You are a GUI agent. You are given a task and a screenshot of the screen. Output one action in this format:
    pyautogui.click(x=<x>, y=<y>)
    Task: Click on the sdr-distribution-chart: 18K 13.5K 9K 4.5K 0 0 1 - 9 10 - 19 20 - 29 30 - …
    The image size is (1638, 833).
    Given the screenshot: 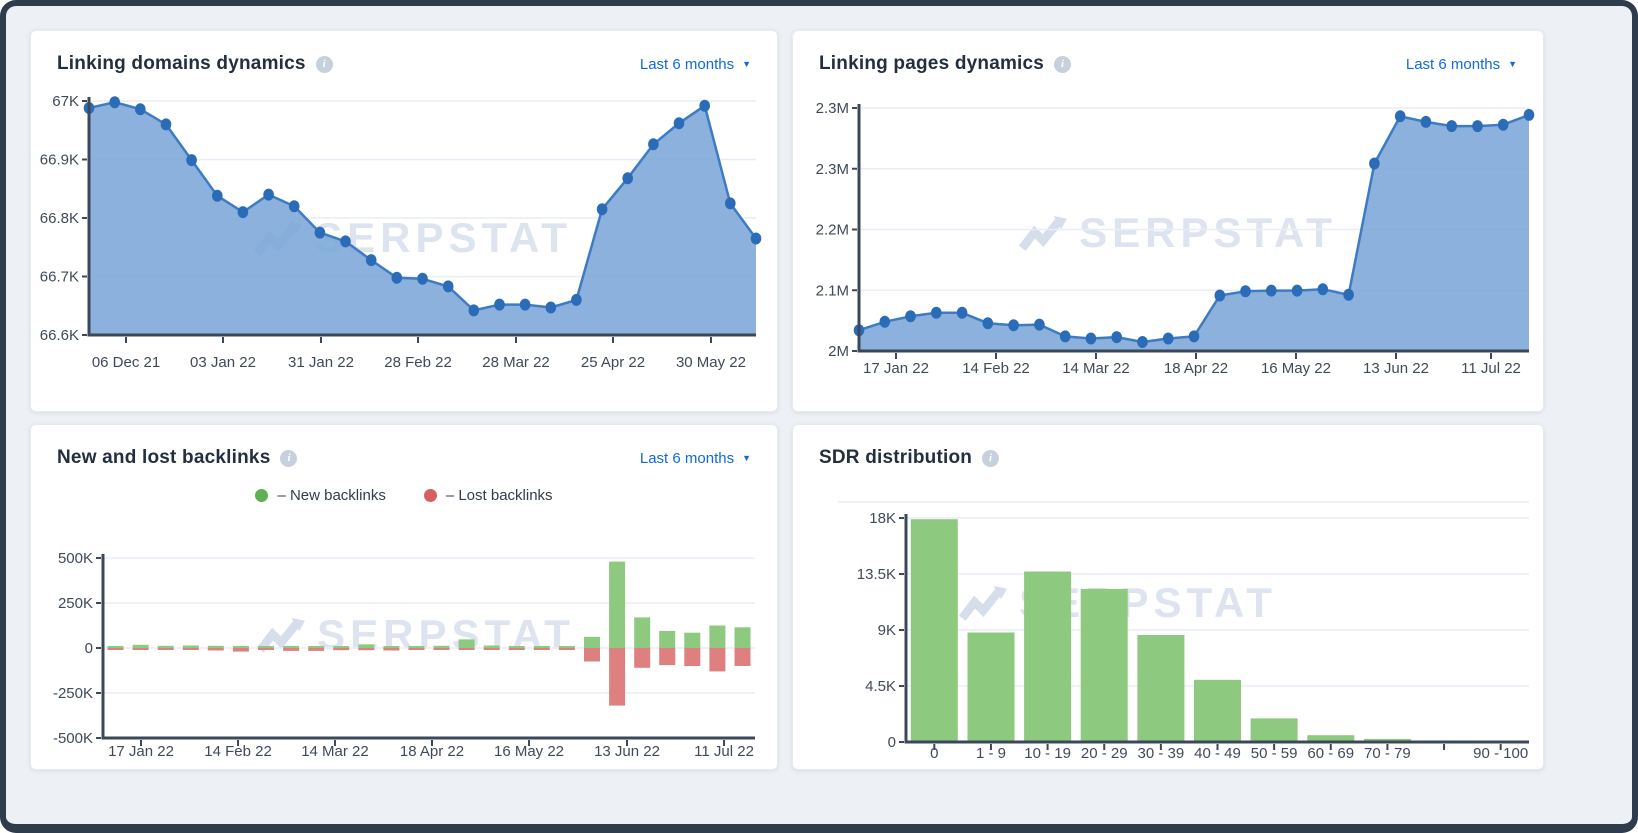 What is the action you would take?
    pyautogui.click(x=1183, y=631)
    